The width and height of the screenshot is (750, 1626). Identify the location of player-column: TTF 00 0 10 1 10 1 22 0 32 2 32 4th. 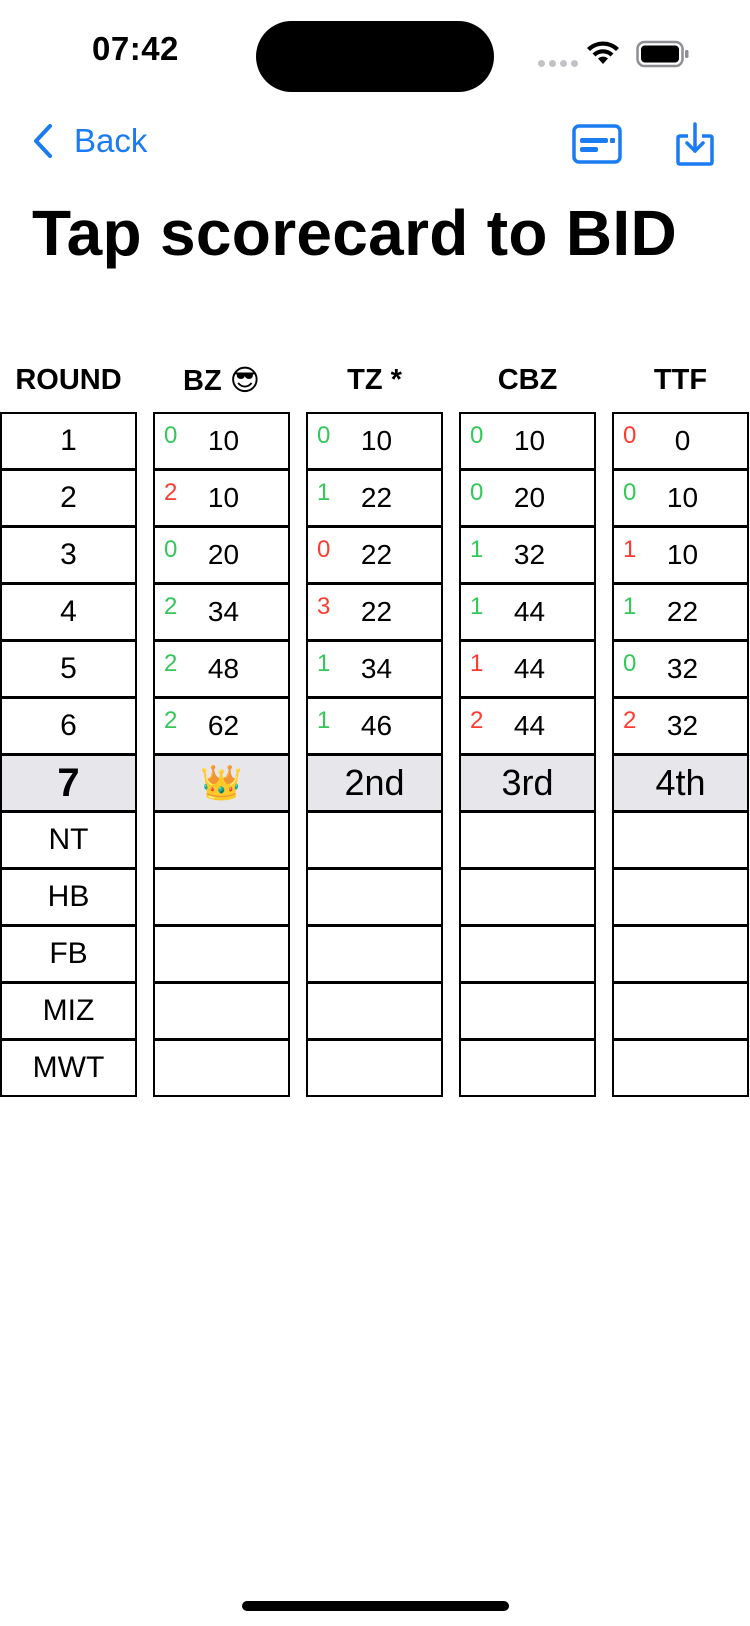
(680, 726).